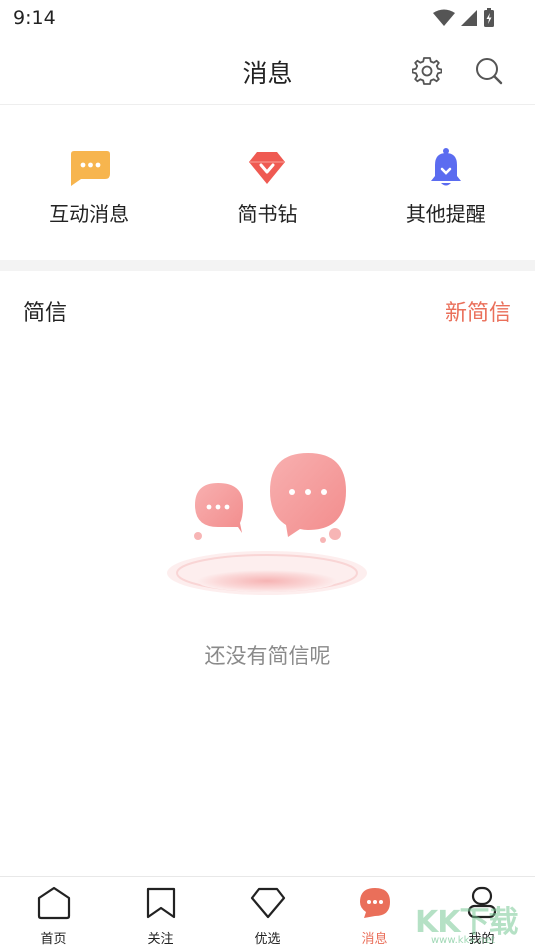 Image resolution: width=535 pixels, height=951 pixels. What do you see at coordinates (89, 214) in the screenshot?
I see `quick-label-interactions: 互动消息` at bounding box center [89, 214].